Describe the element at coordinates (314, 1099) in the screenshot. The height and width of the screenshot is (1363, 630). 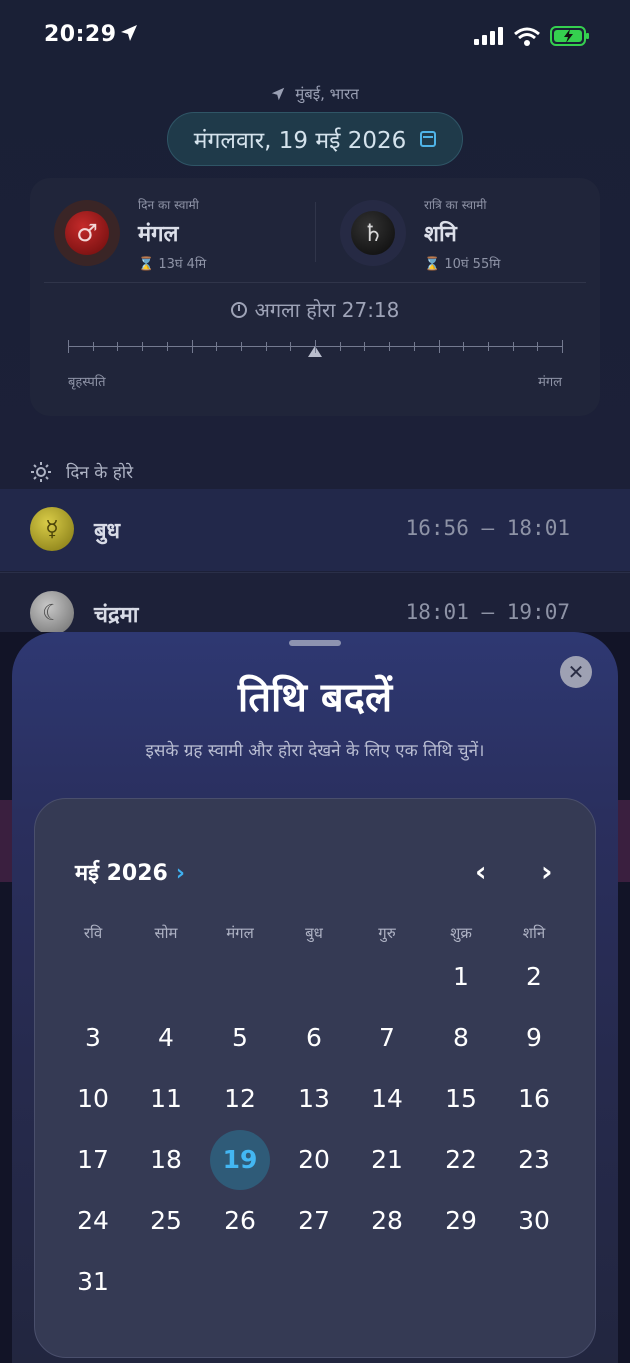
I see `calendar-day: 13` at that location.